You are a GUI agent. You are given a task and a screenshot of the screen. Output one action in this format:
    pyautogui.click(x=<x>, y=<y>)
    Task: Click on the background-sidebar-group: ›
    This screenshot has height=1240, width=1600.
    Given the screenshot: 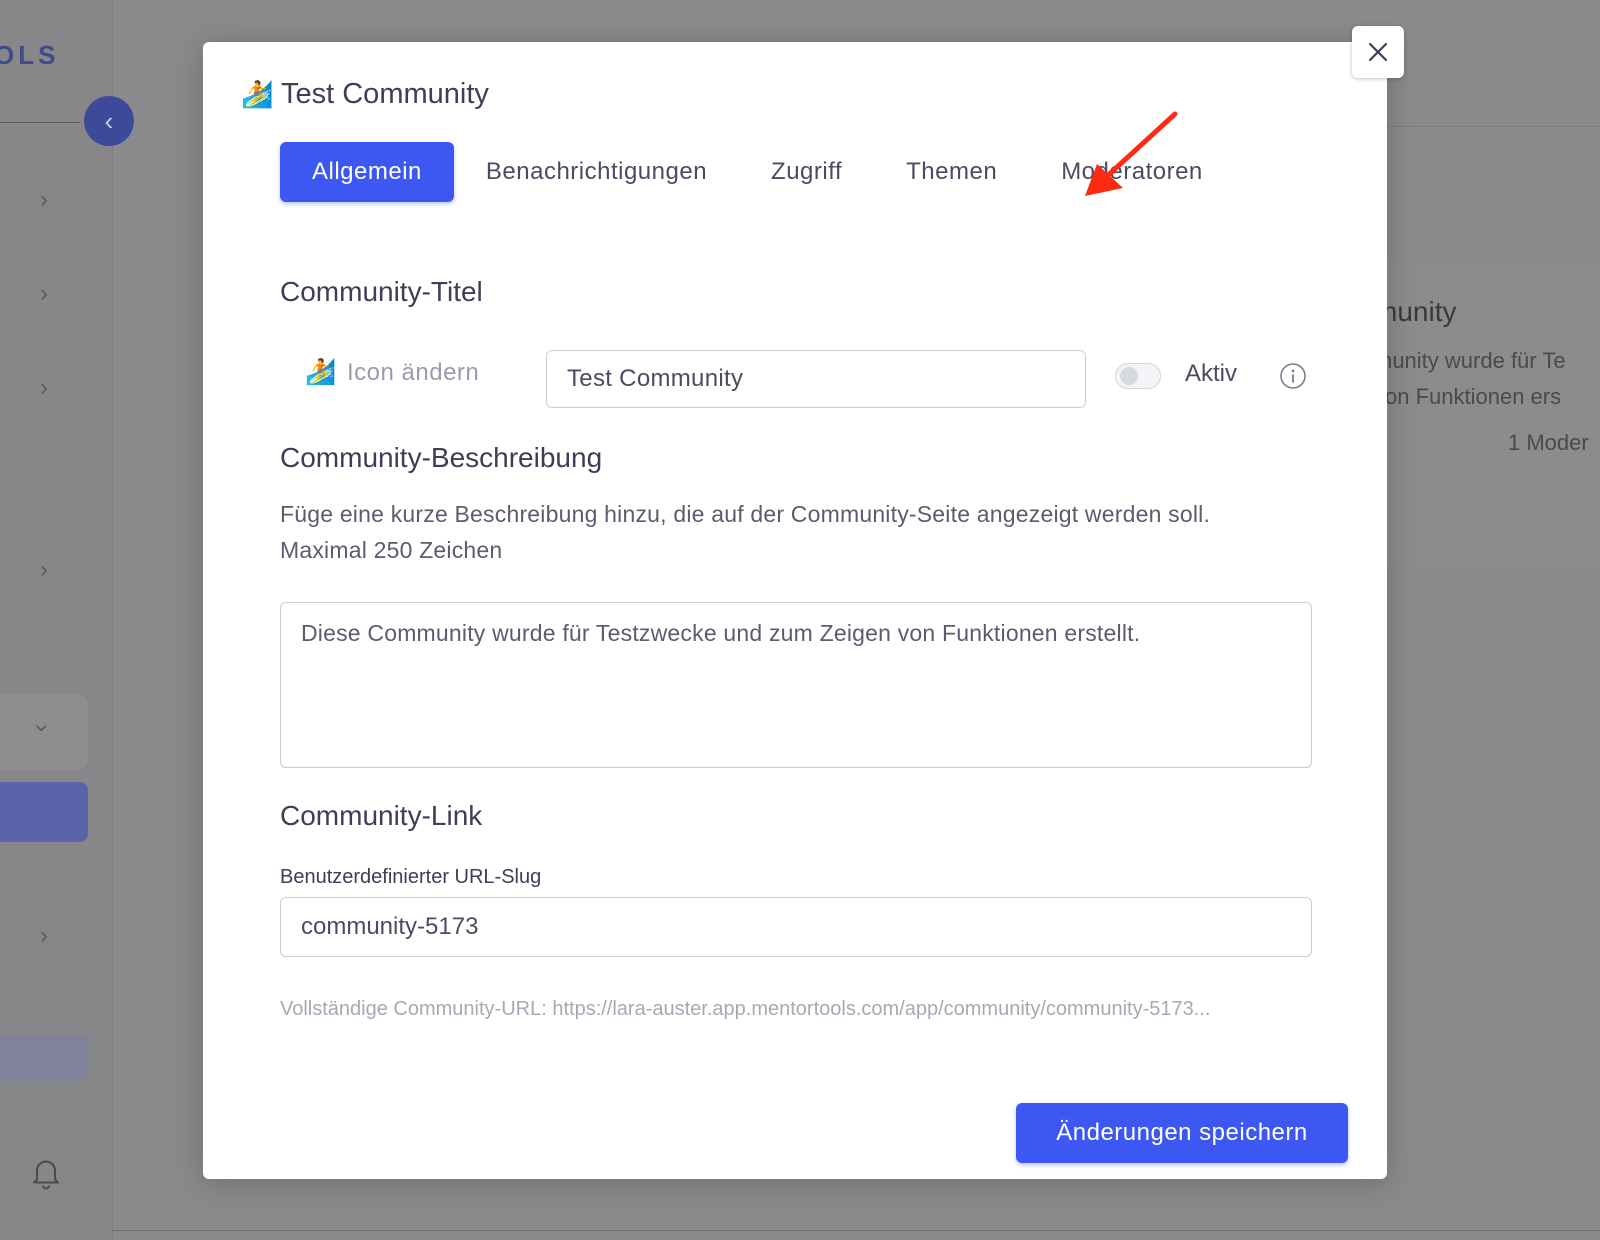 What is the action you would take?
    pyautogui.click(x=44, y=732)
    